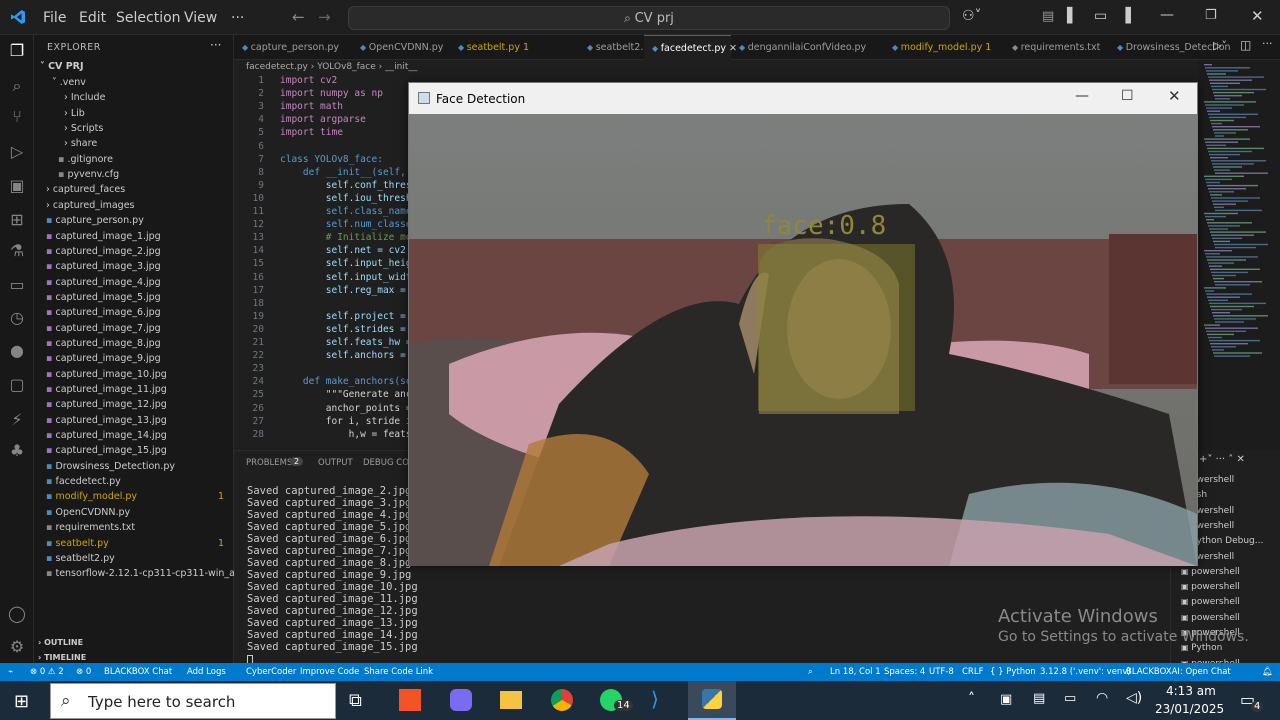 This screenshot has width=1280, height=720. I want to click on testing-icon: ⚗, so click(17, 251).